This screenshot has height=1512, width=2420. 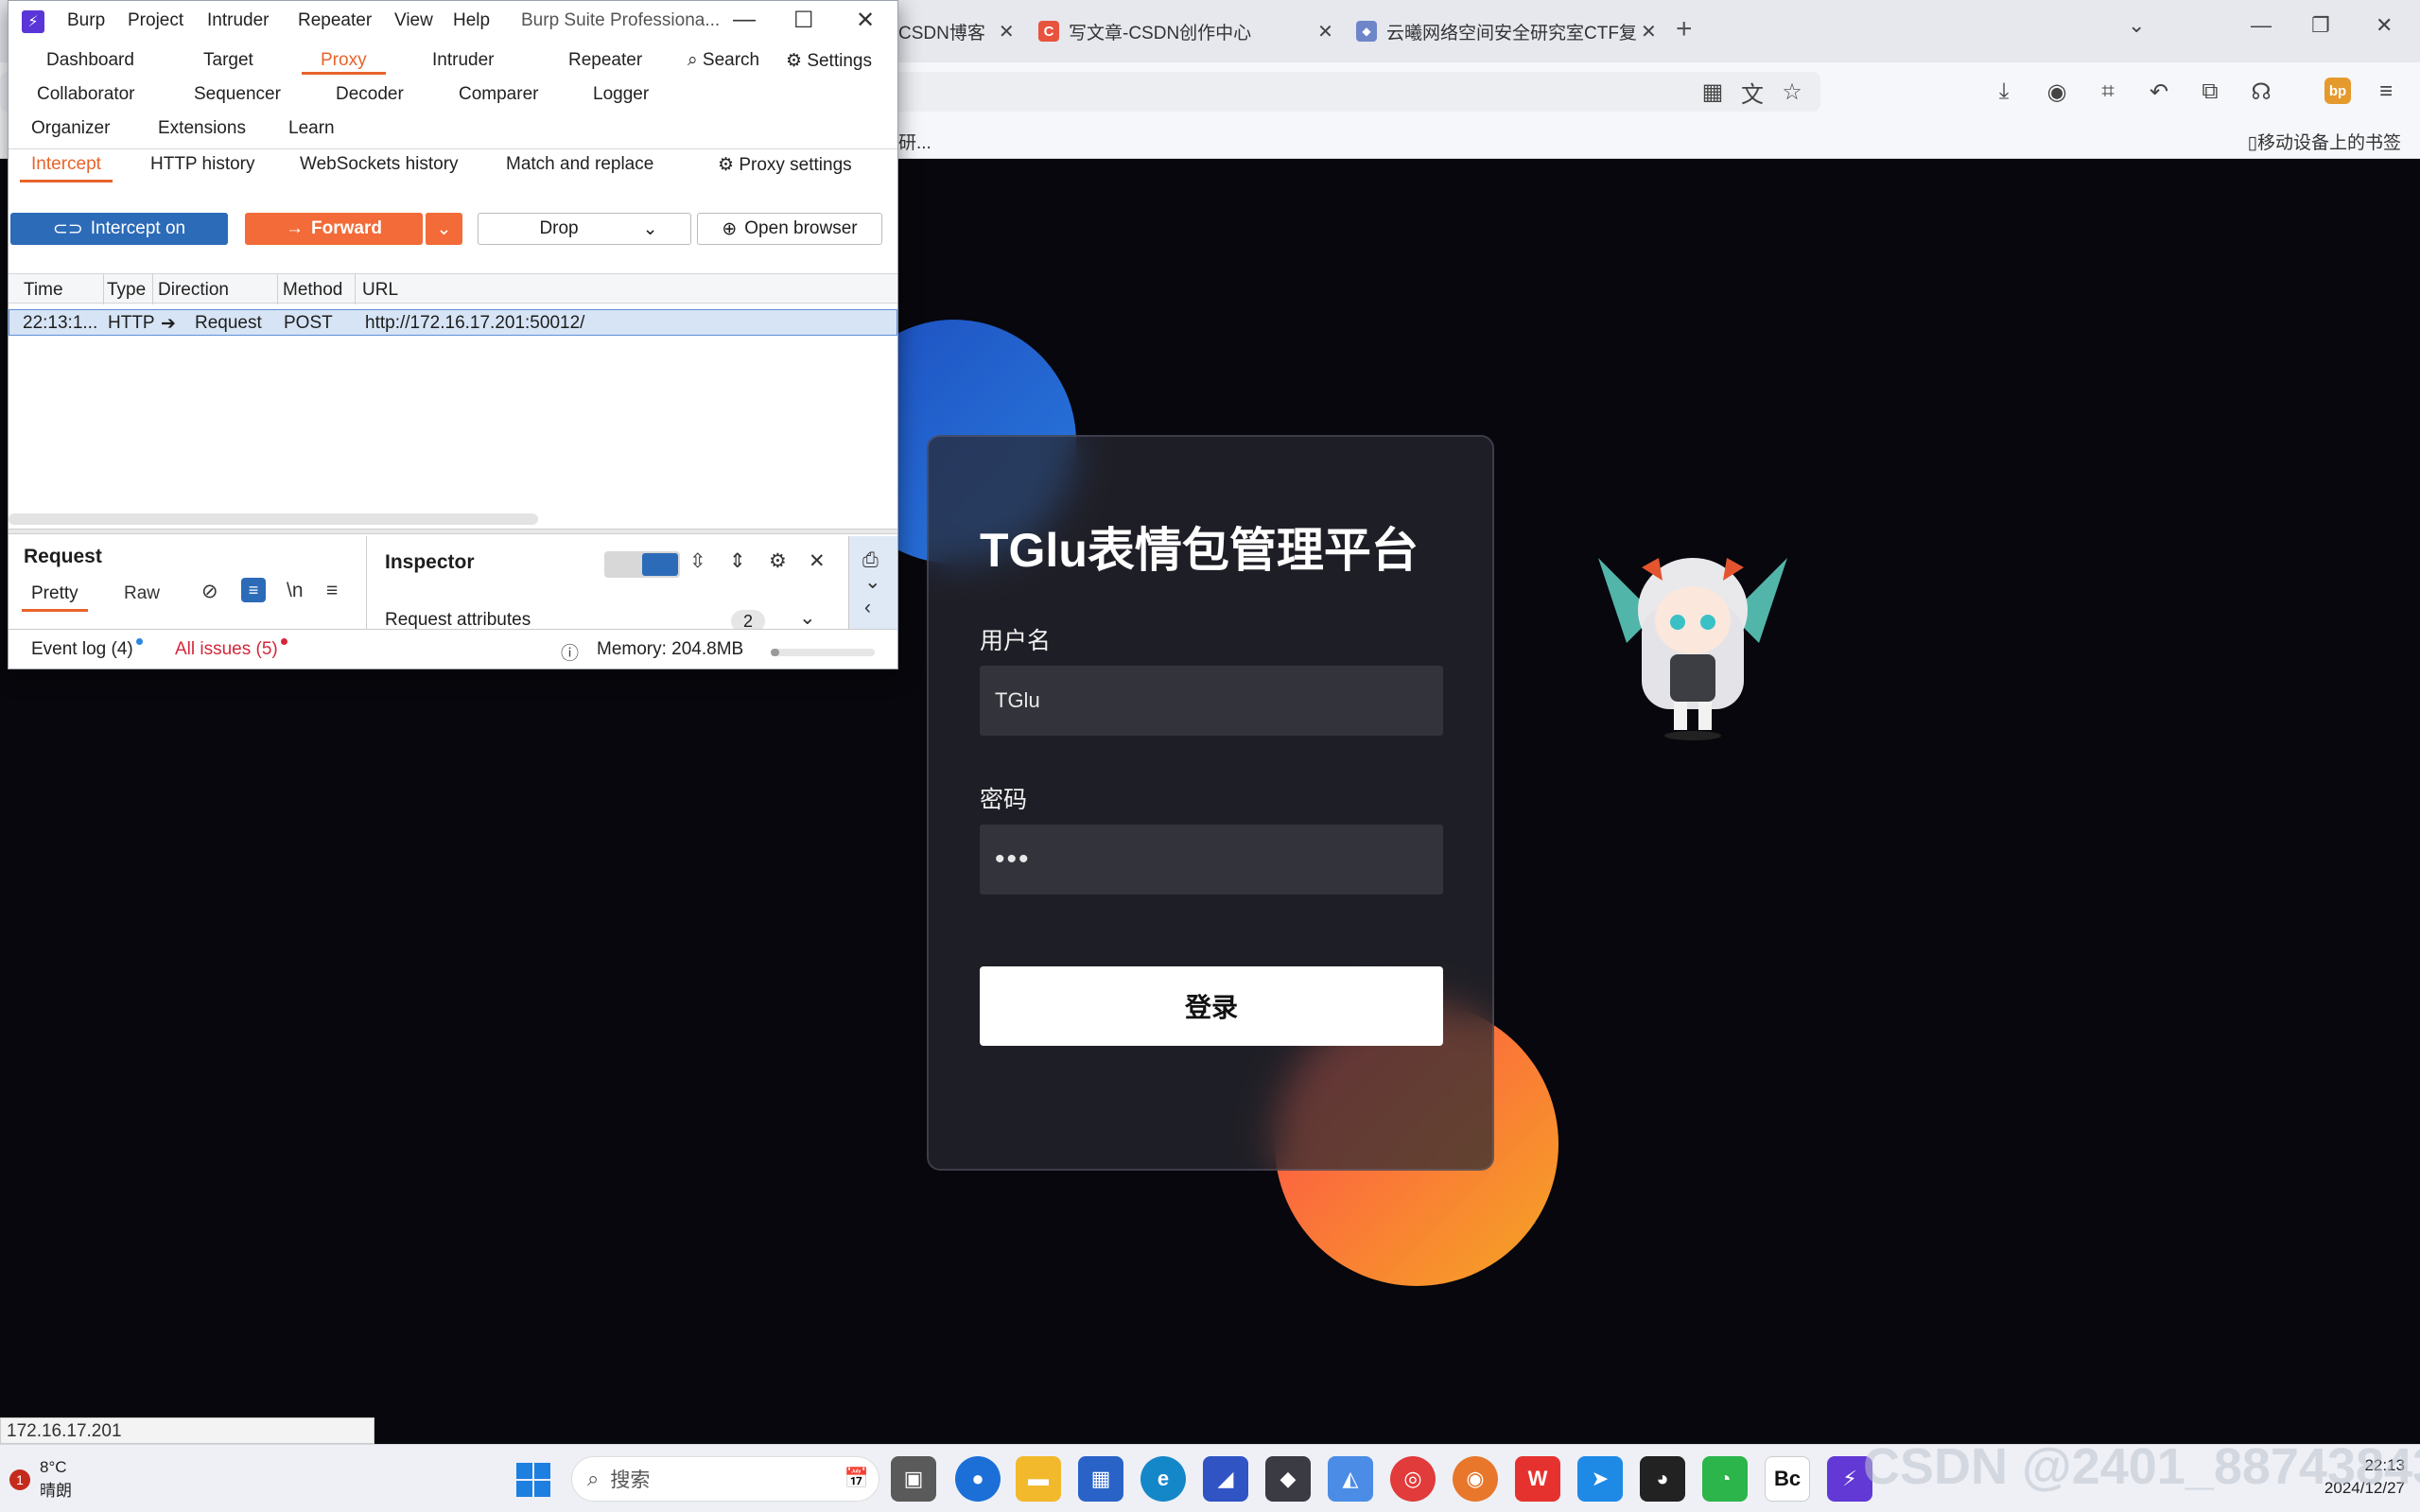 I want to click on menu-help: Help, so click(x=471, y=21).